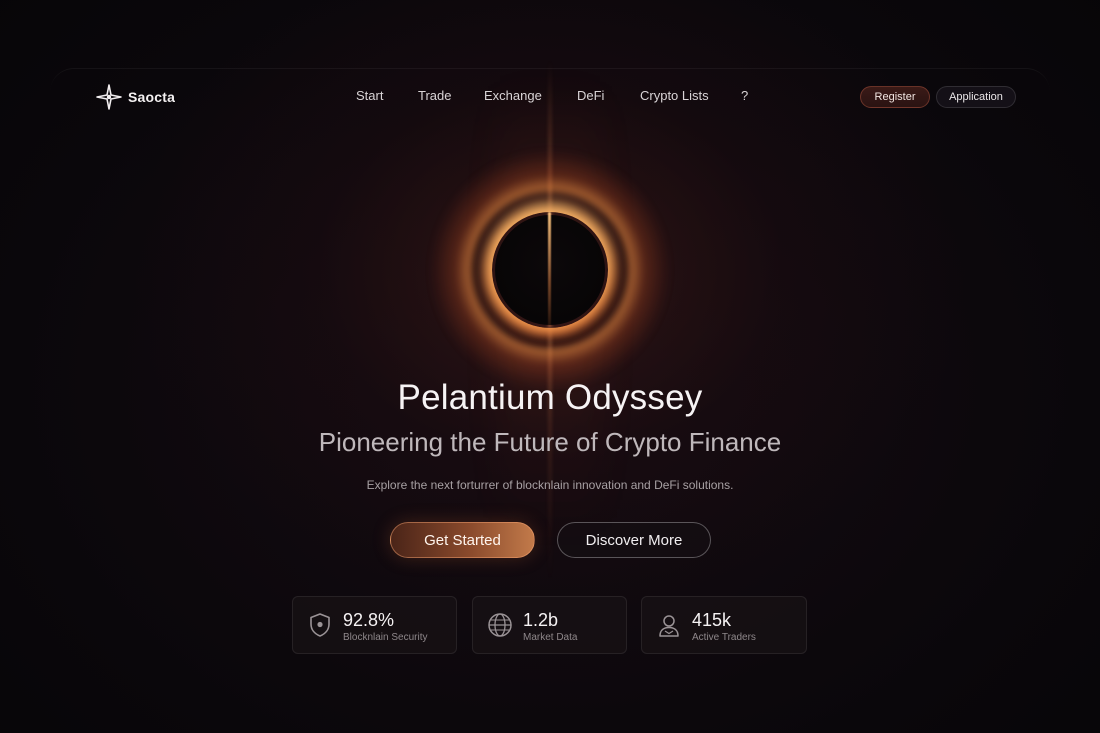 This screenshot has height=733, width=1100. What do you see at coordinates (550, 637) in the screenshot?
I see `stat-label: Market Data` at bounding box center [550, 637].